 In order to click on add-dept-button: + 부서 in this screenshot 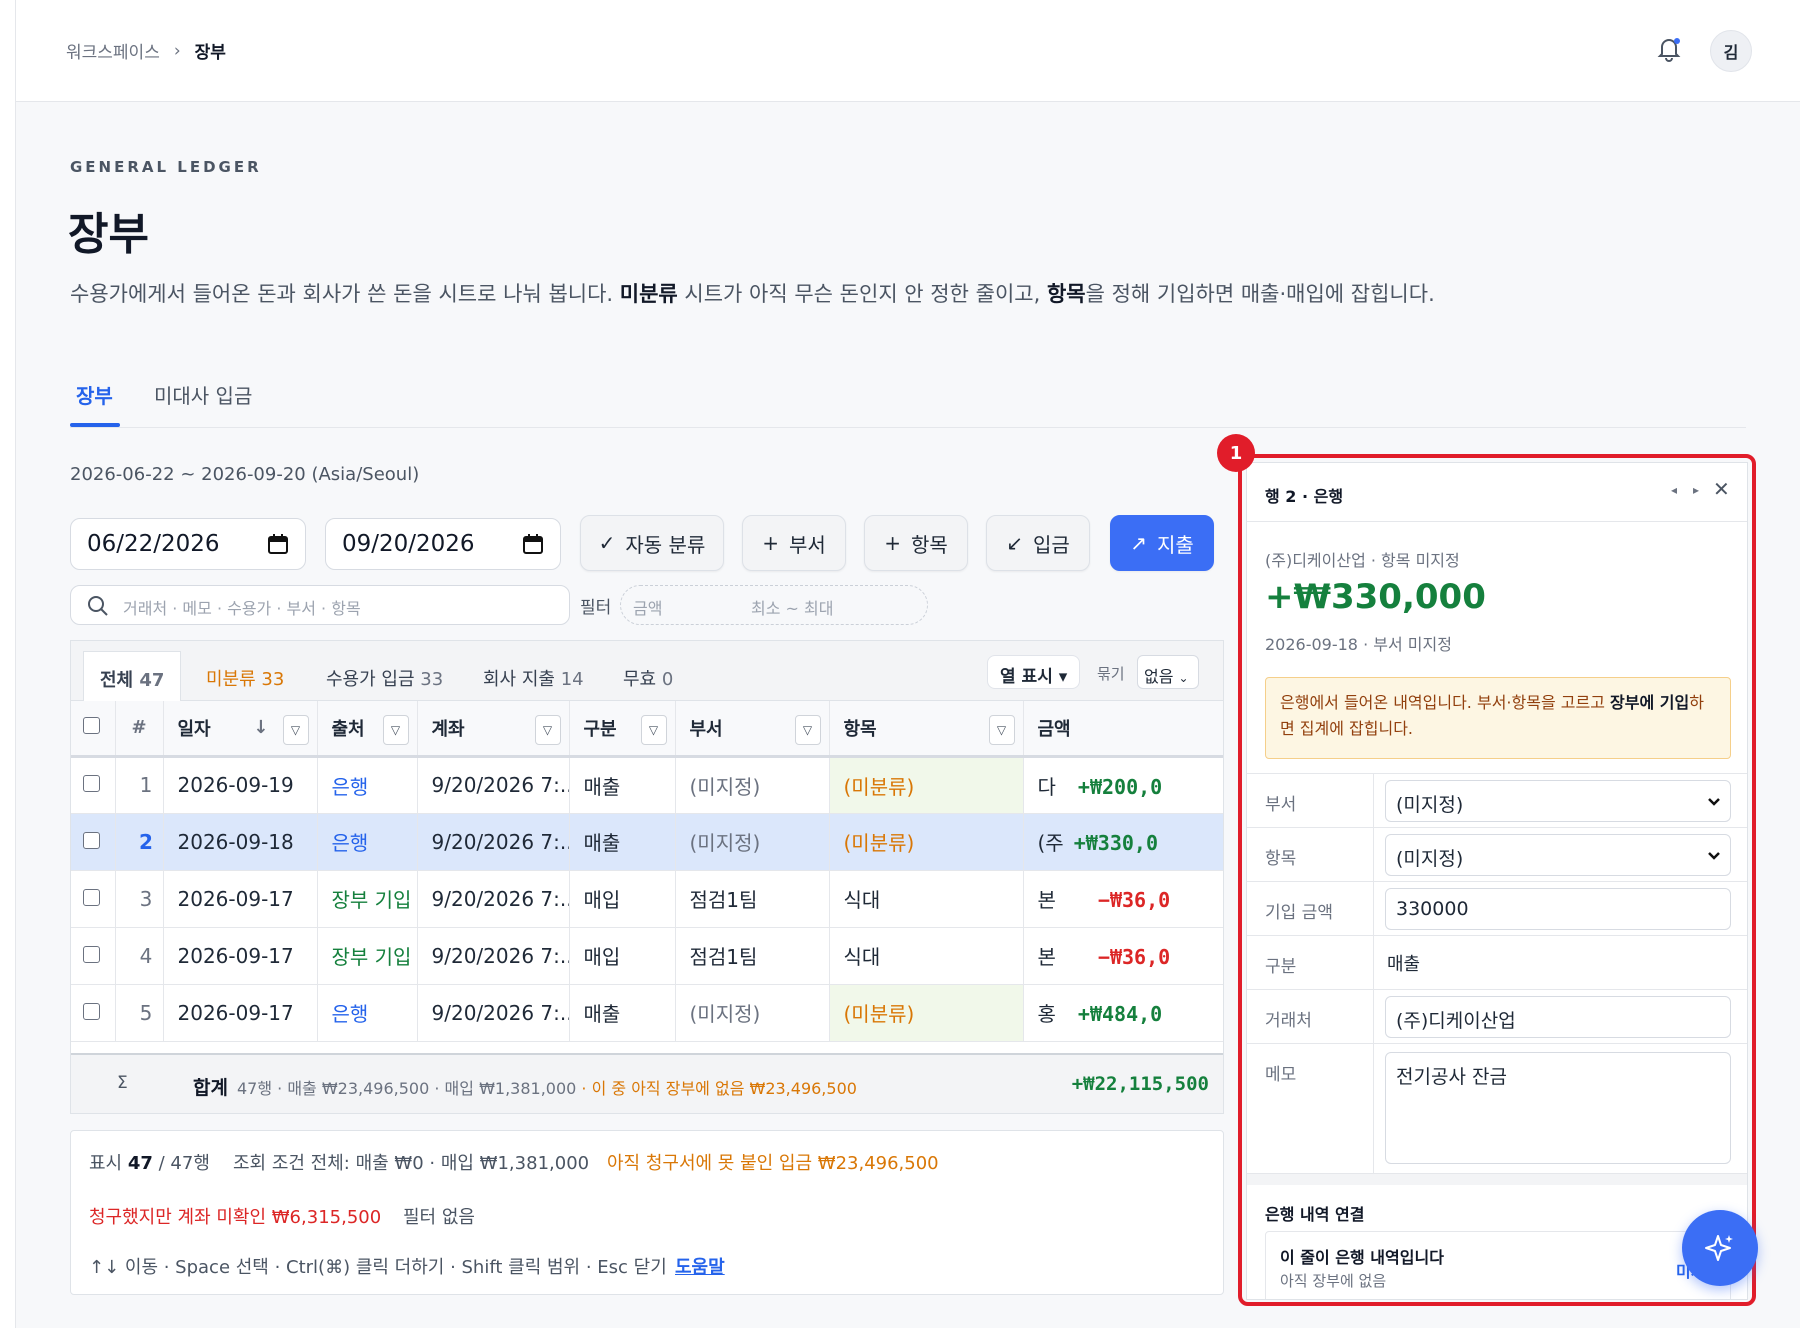, I will do `click(794, 543)`.